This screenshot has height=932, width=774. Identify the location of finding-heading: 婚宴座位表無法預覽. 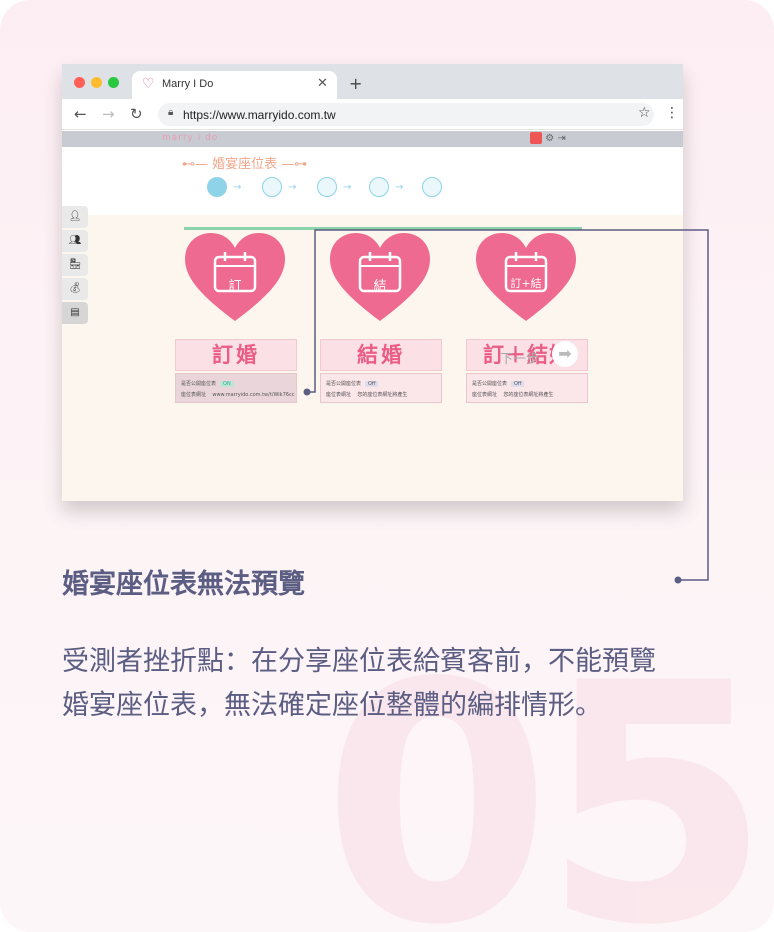
(183, 584).